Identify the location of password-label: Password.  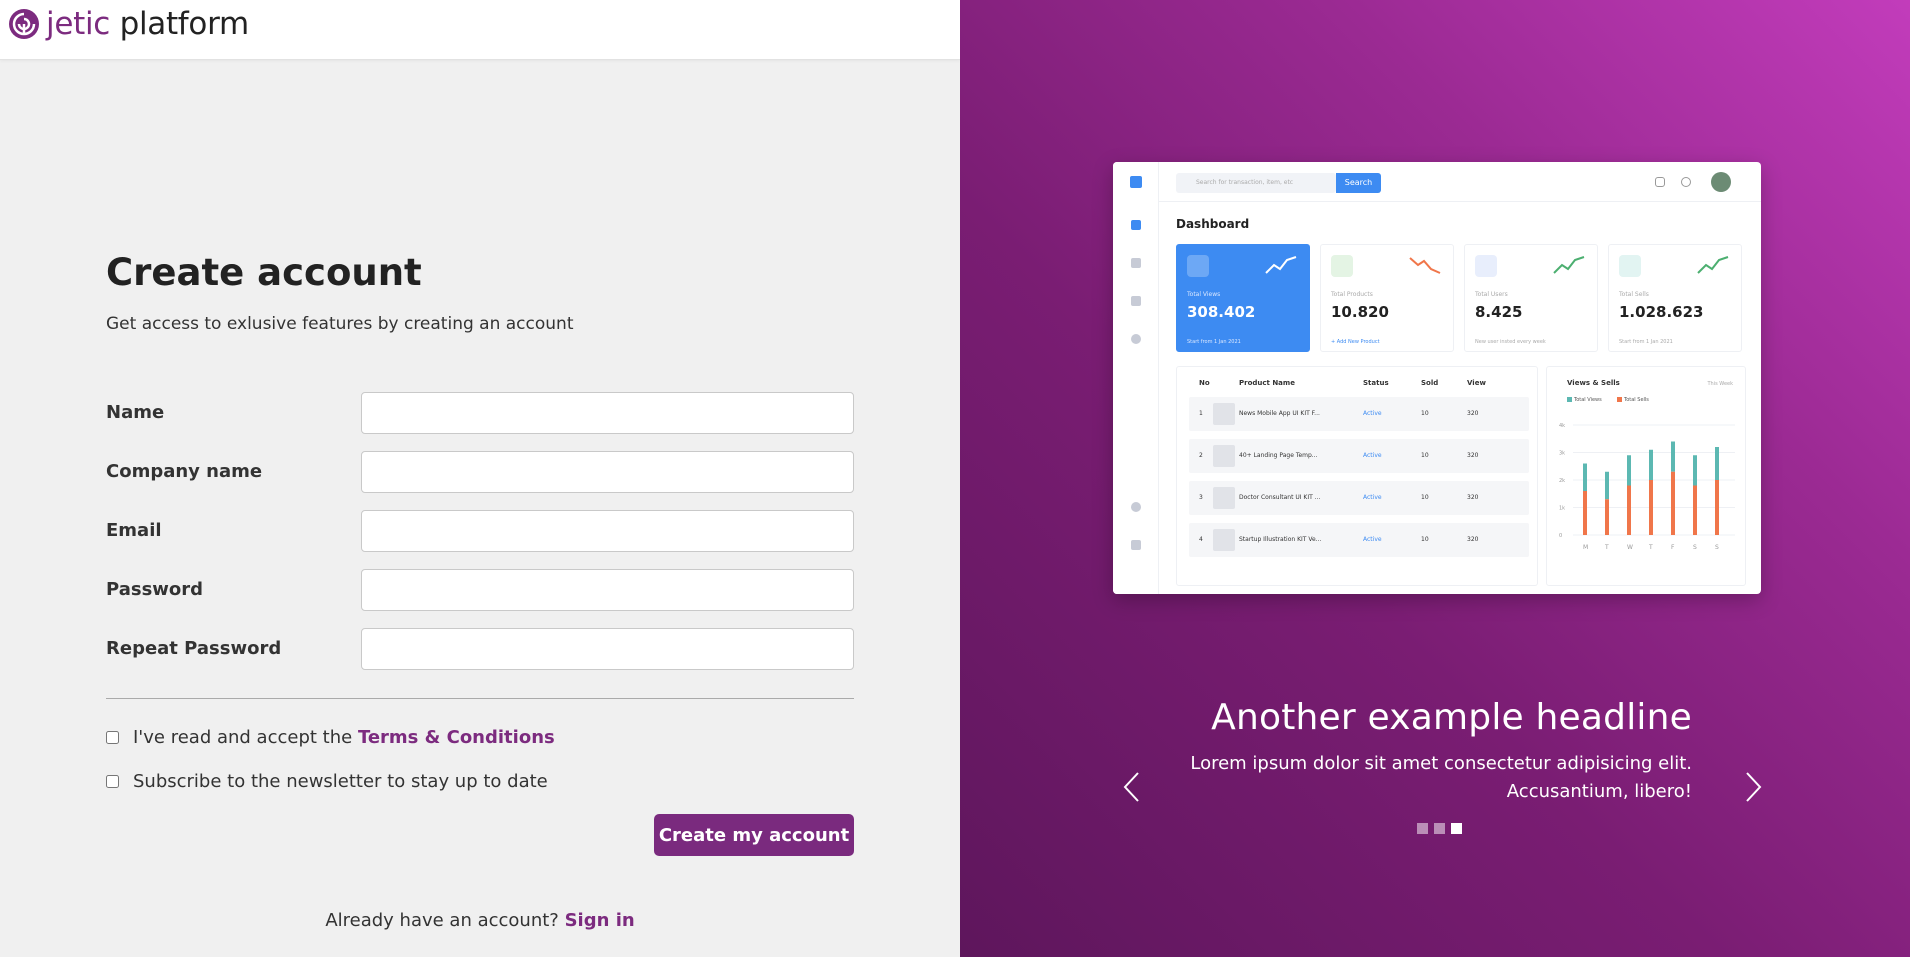
(155, 589).